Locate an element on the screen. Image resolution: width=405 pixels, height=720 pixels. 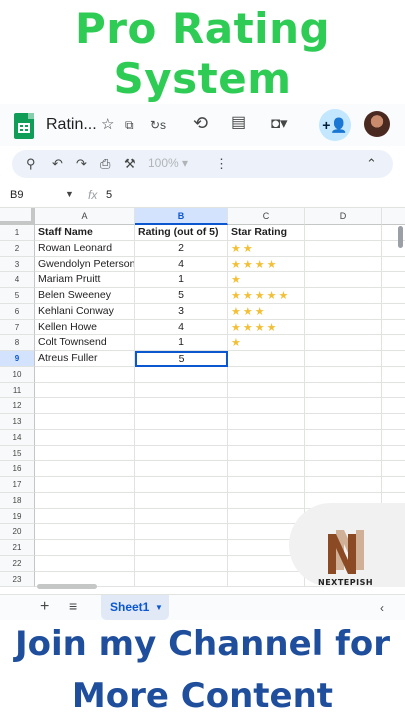
horizontal-scrollbar is located at coordinates (67, 586).